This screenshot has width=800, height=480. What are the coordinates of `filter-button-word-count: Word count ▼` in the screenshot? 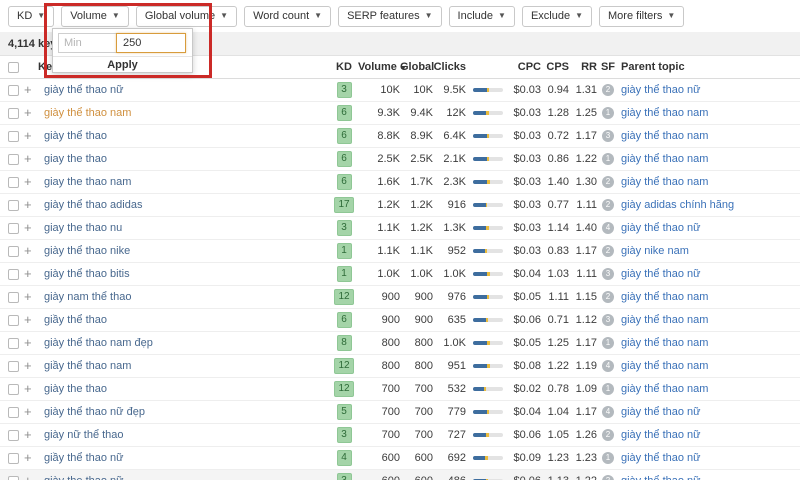 It's located at (288, 16).